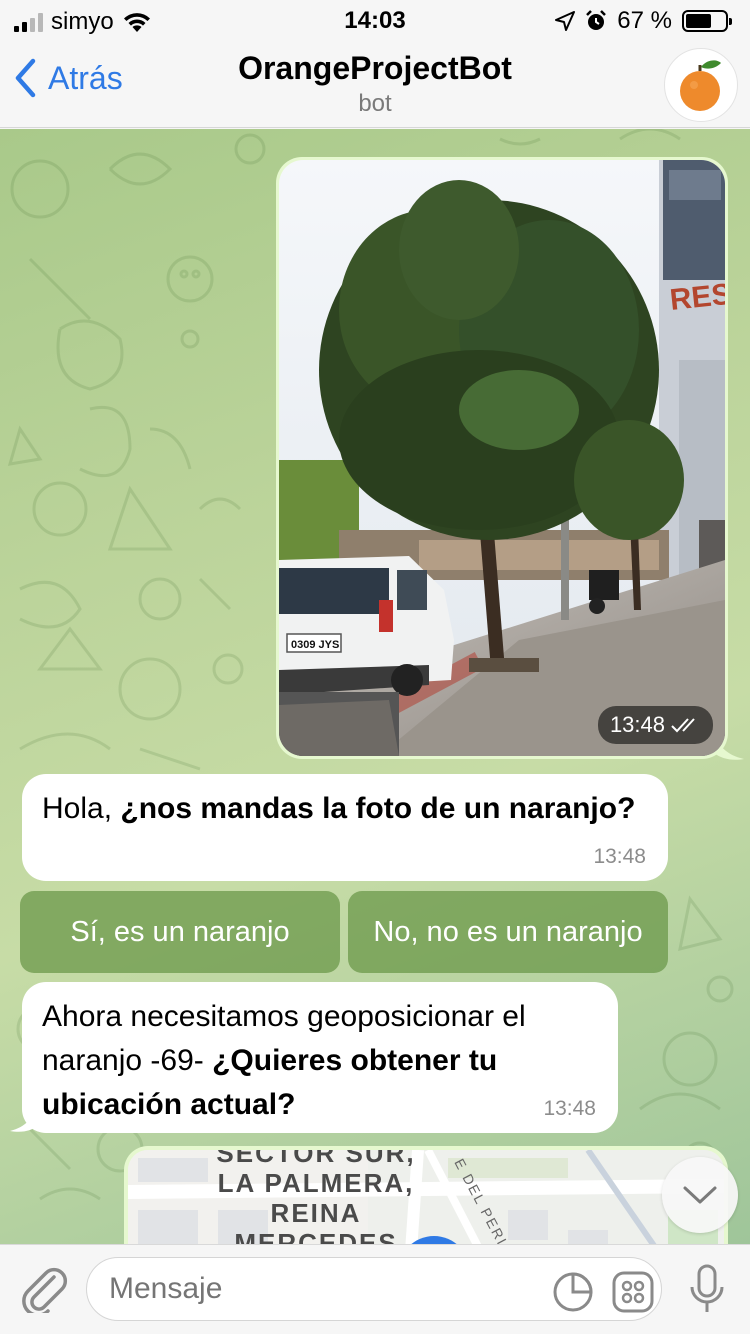  What do you see at coordinates (644, 20) in the screenshot?
I see `battery-percent: 67 %` at bounding box center [644, 20].